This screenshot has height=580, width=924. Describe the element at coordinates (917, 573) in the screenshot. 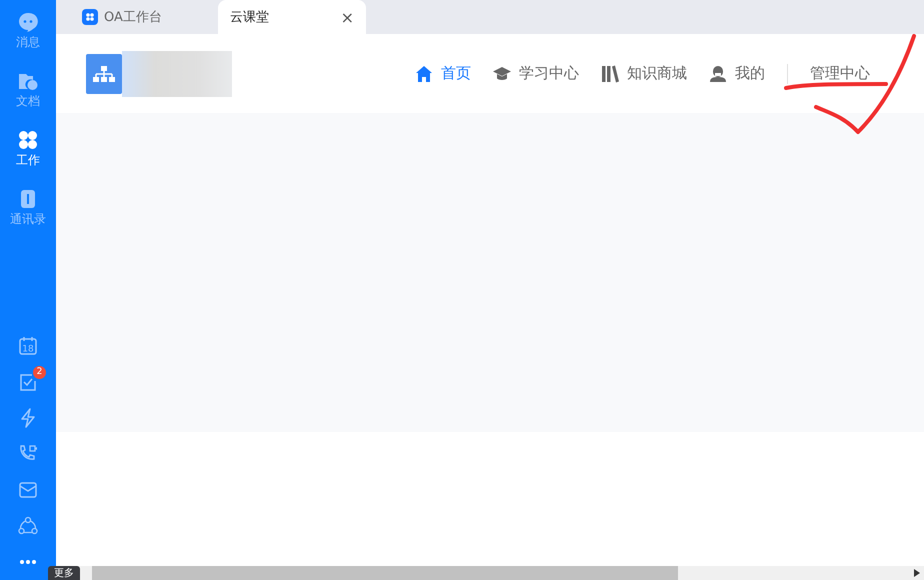

I see `scroll-right-arrow-icon` at that location.